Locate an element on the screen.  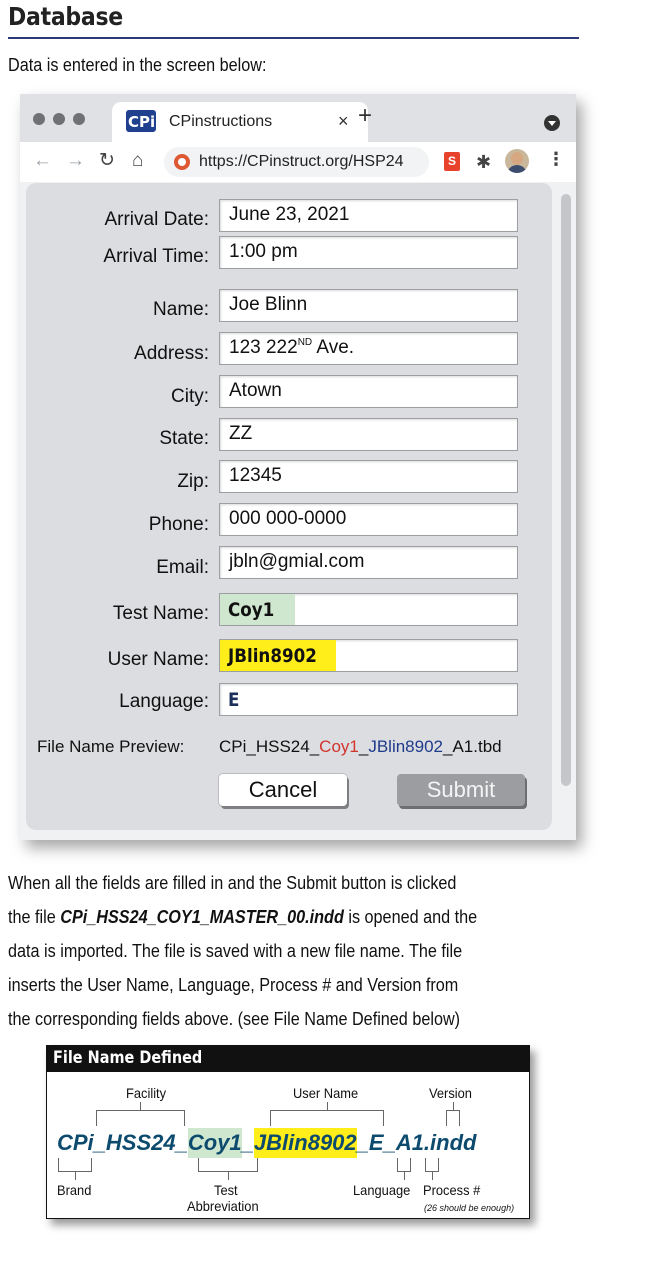
paragraph-line-2-pre: the file is located at coordinates (34, 917).